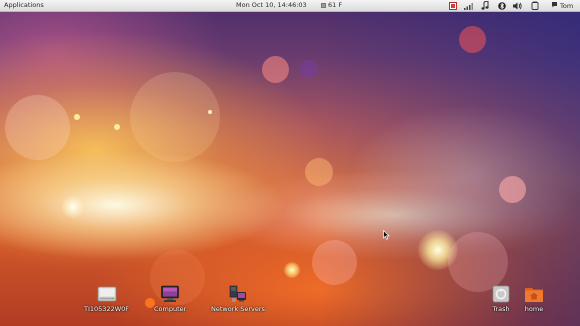  What do you see at coordinates (452, 5) in the screenshot?
I see `screenshot-icon` at bounding box center [452, 5].